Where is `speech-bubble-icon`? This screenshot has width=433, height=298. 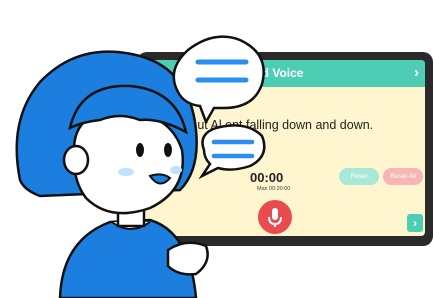
speech-bubble-icon is located at coordinates (232, 152).